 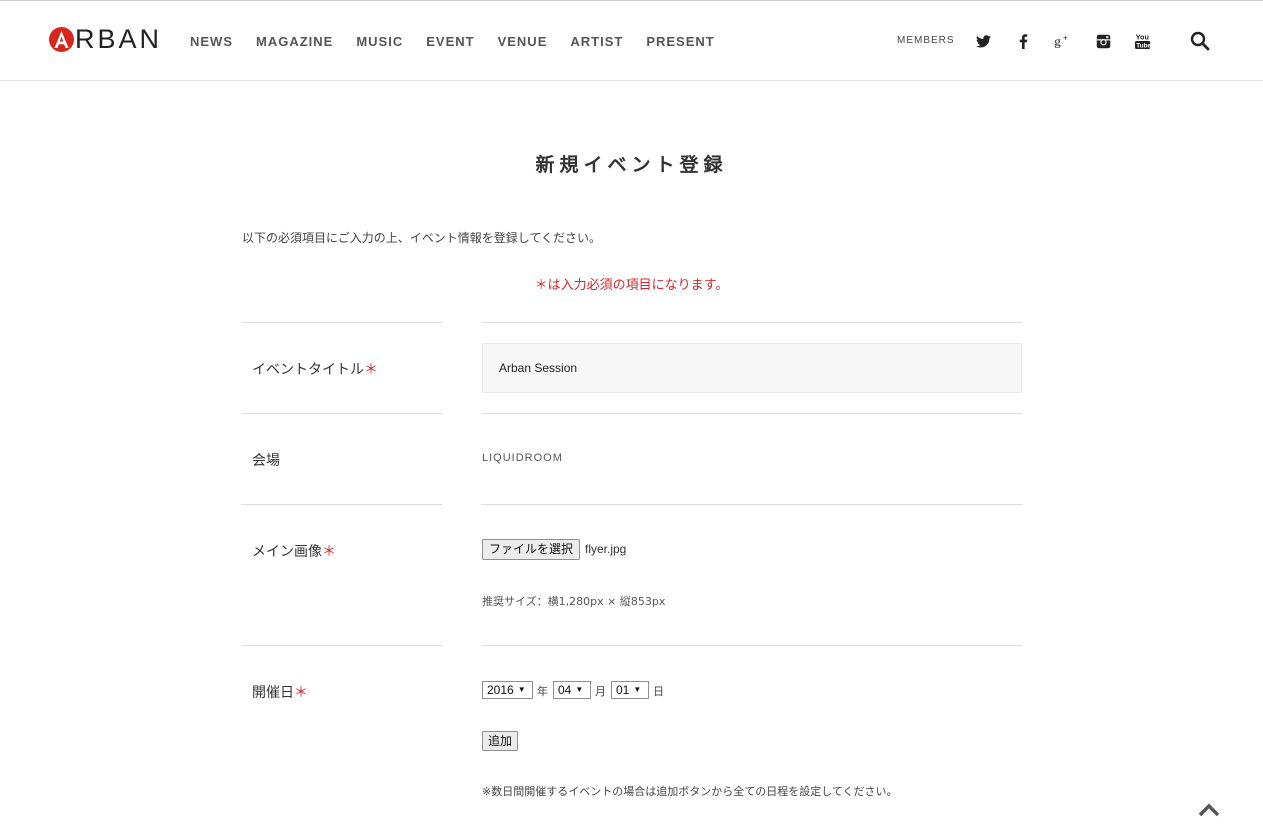 What do you see at coordinates (507, 690) in the screenshot?
I see `year-select: 2016 ▼` at bounding box center [507, 690].